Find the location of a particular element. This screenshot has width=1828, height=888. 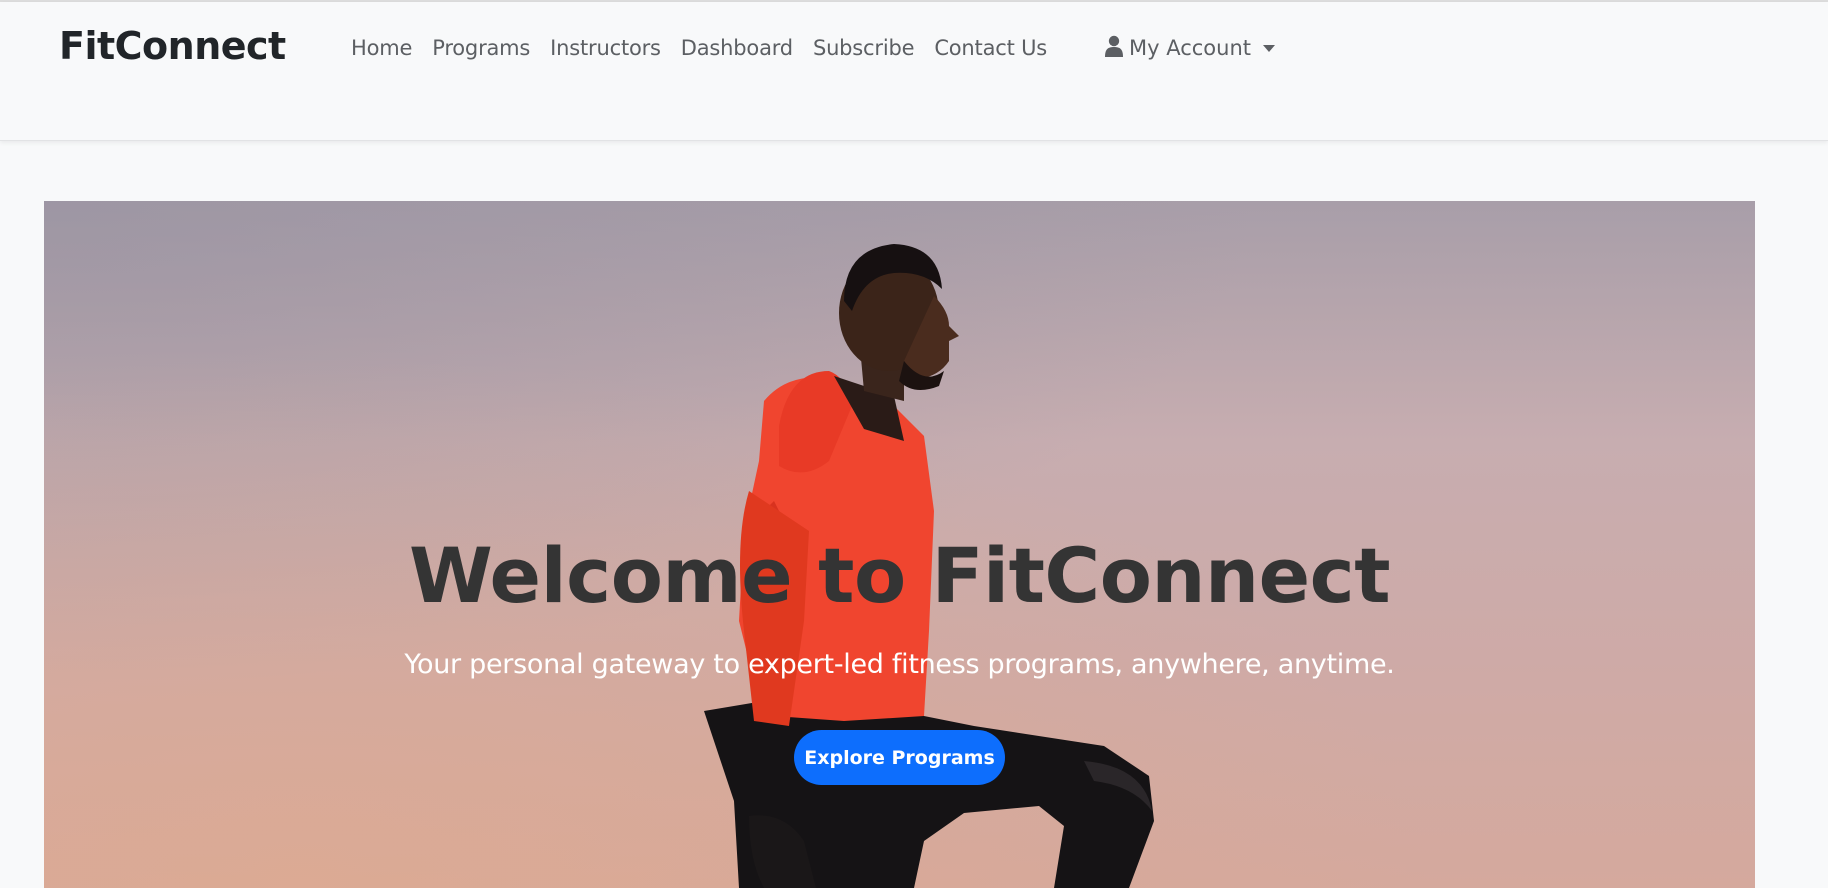

nav-link-dashboard: Dashboard is located at coordinates (737, 48).